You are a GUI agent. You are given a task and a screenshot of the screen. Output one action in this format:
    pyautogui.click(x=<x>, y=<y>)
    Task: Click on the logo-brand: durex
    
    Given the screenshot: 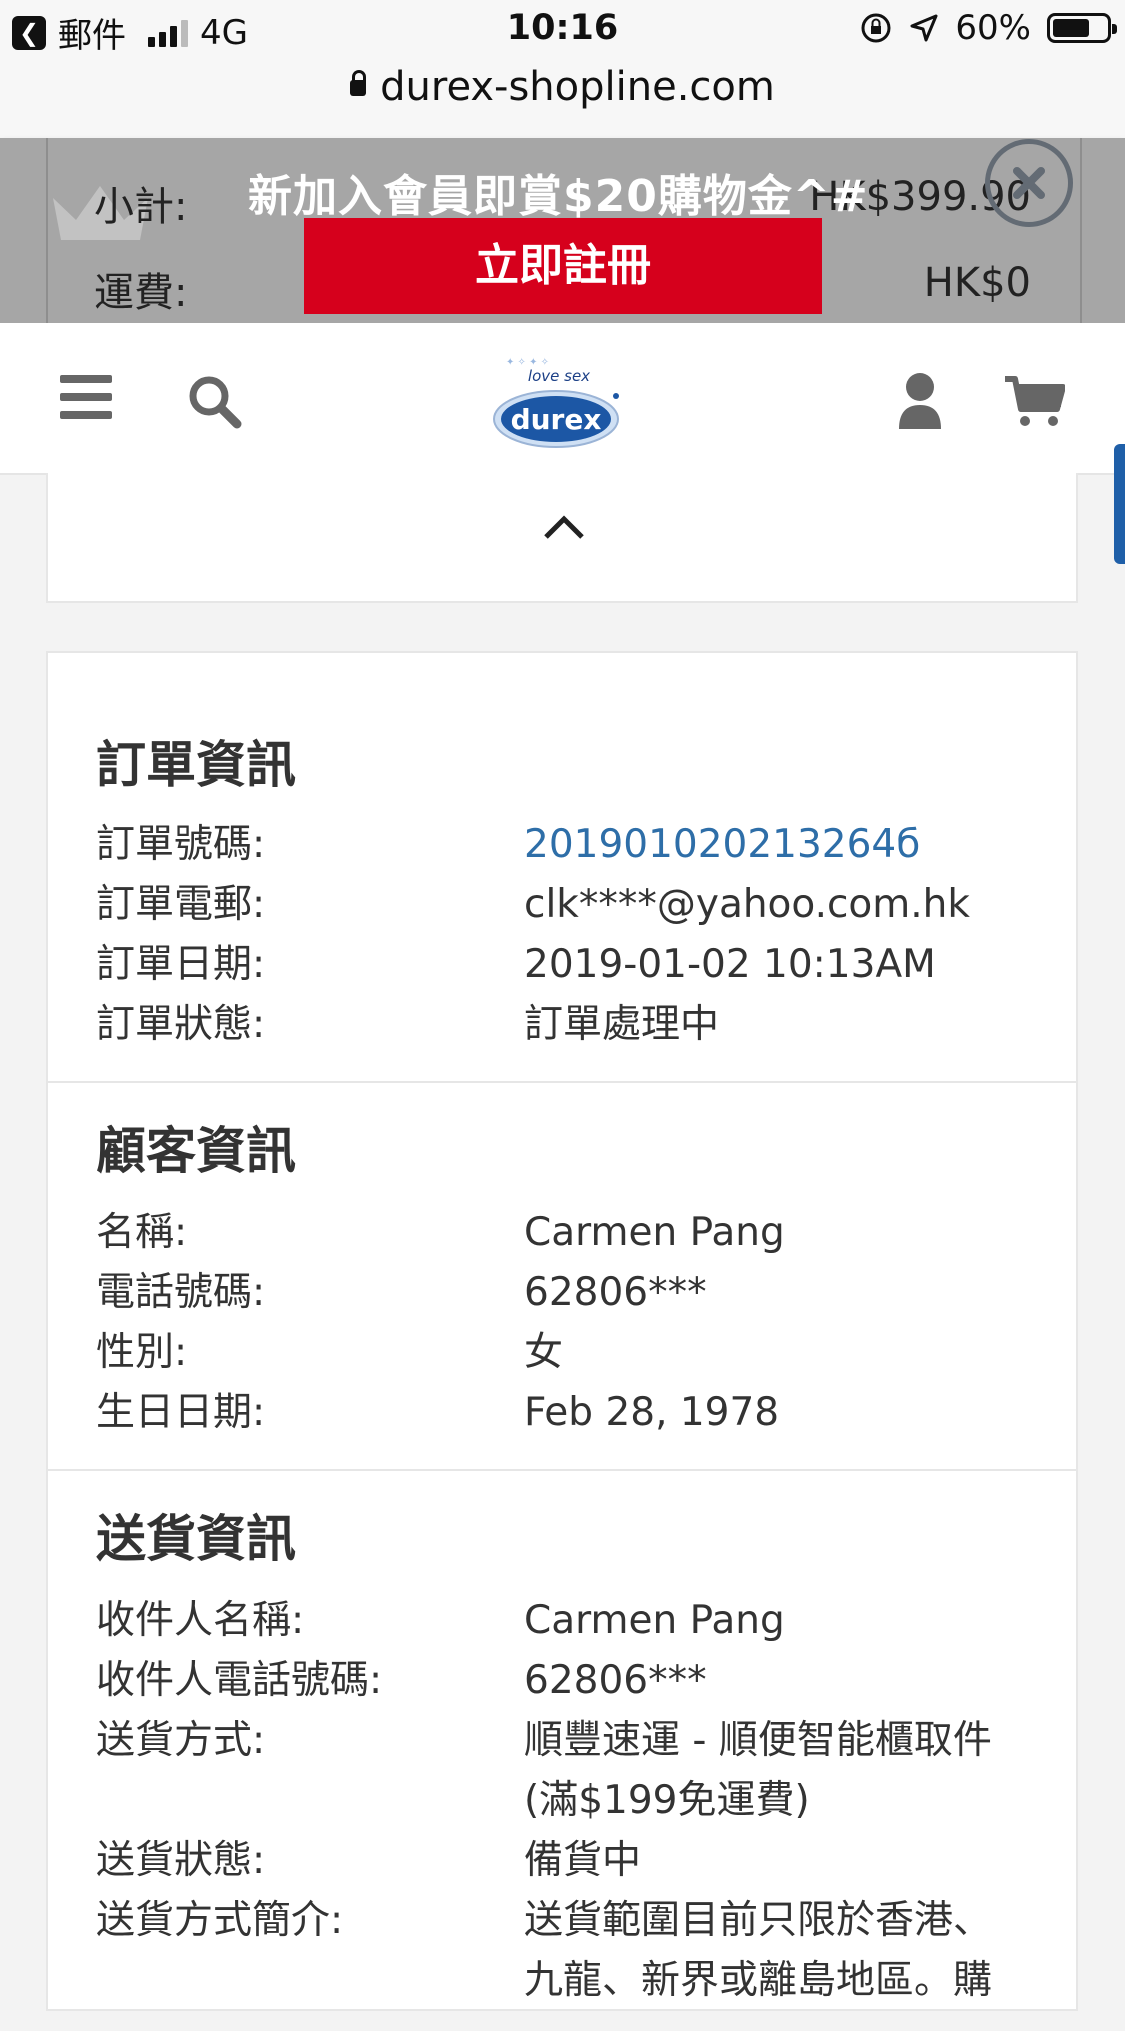 What is the action you would take?
    pyautogui.click(x=556, y=419)
    